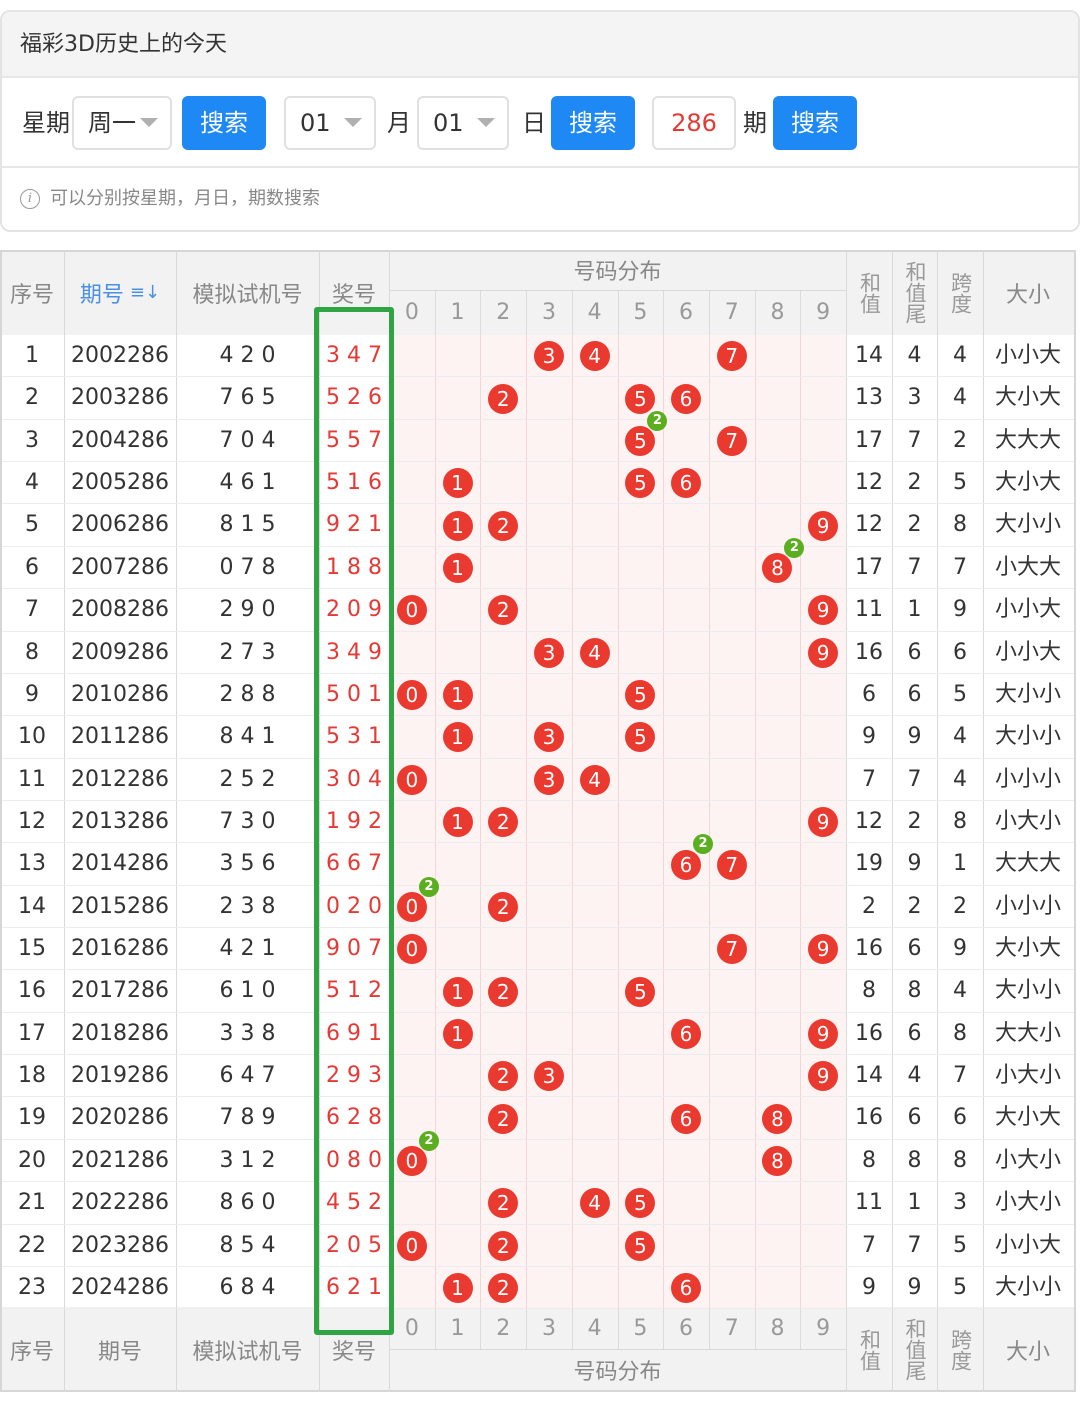  I want to click on row-span: 6, so click(960, 1118).